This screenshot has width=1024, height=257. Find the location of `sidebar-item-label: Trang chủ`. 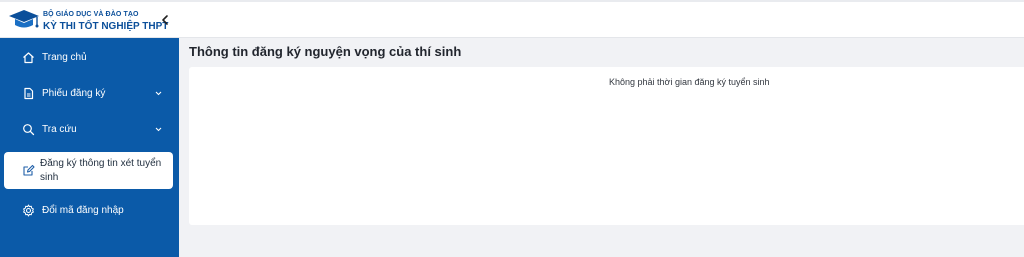

sidebar-item-label: Trang chủ is located at coordinates (64, 57).